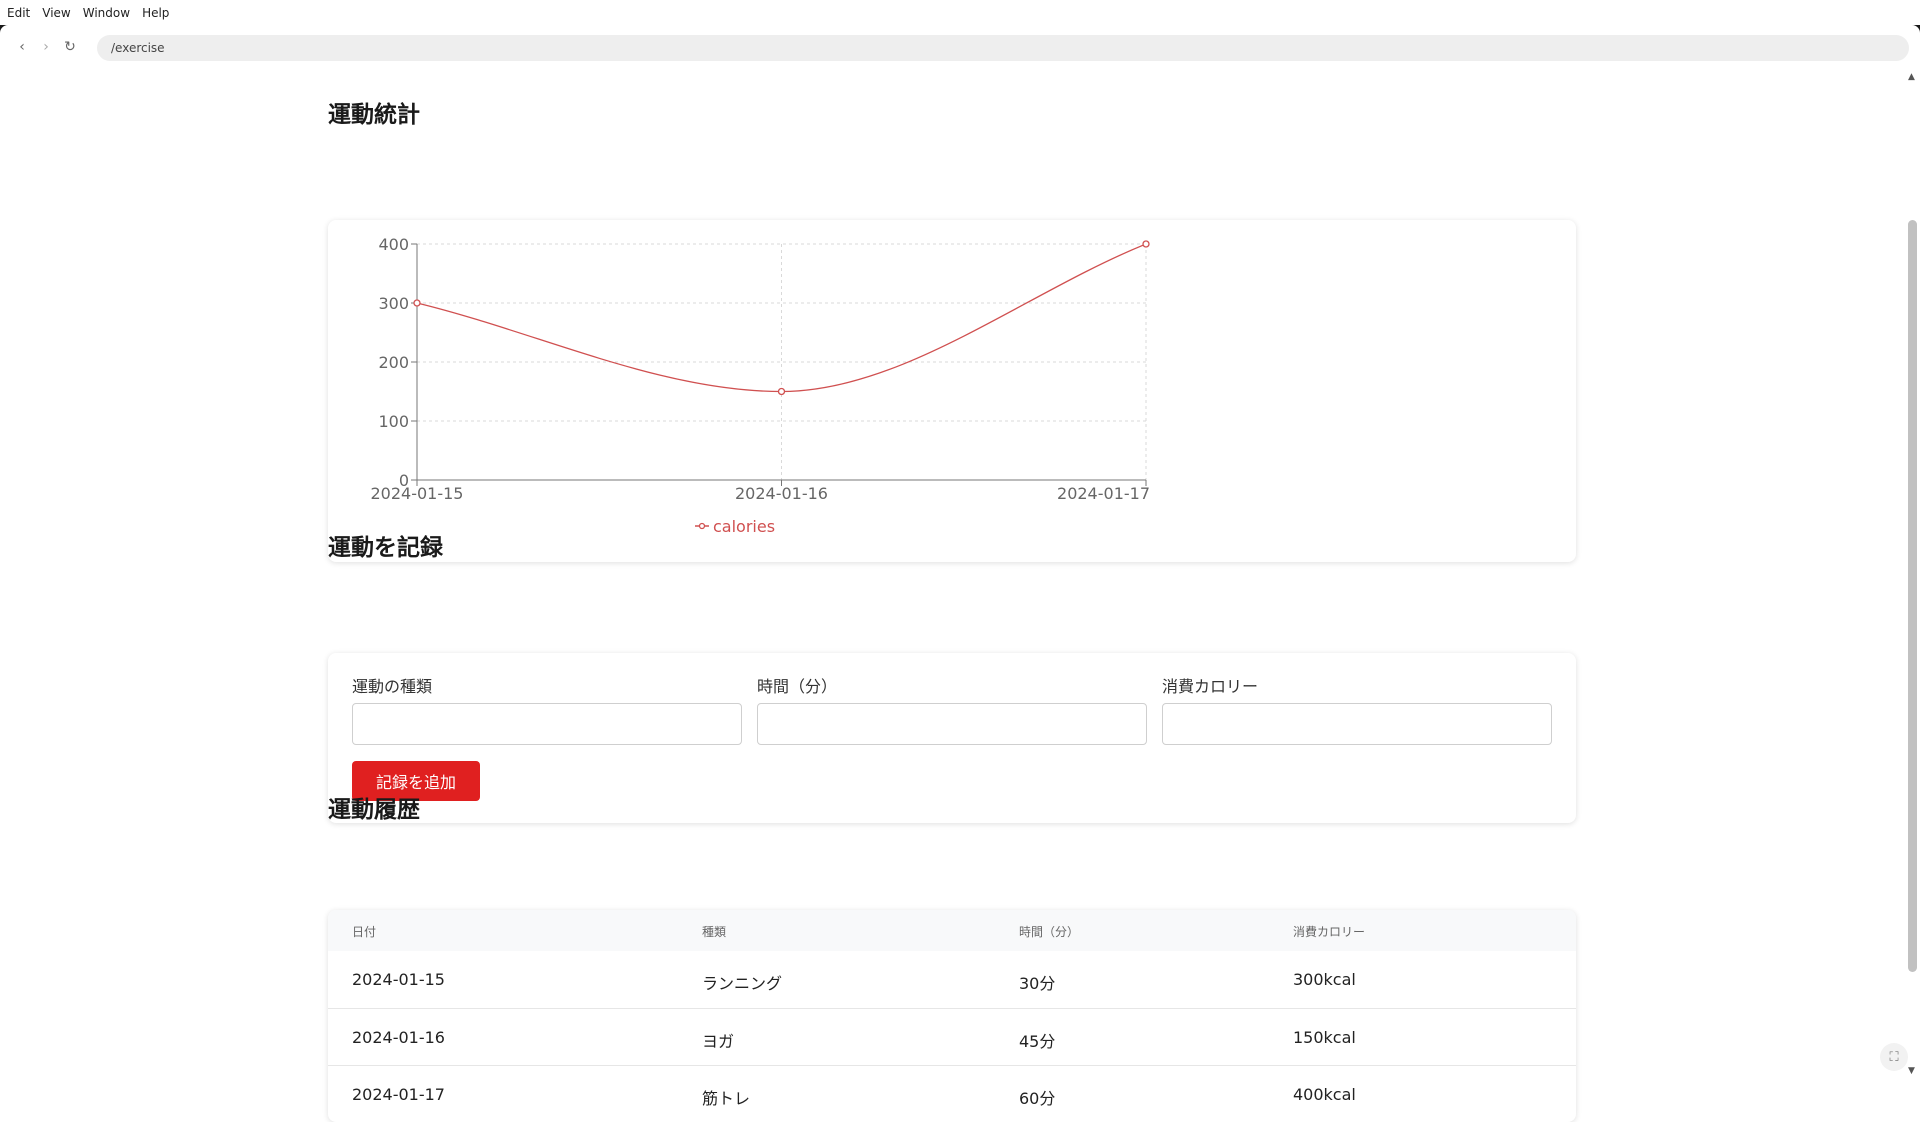  Describe the element at coordinates (1210, 686) in the screenshot. I see `calories-label: 消費カロリー` at that location.